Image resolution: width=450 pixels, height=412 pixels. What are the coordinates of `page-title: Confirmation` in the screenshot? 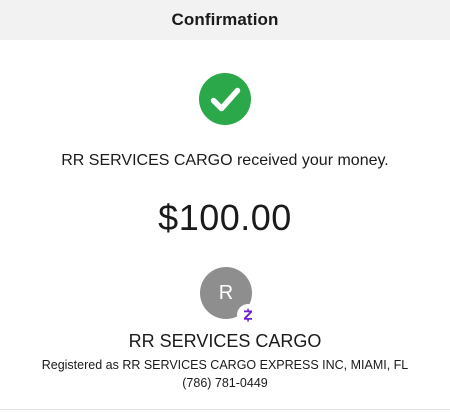 It's located at (225, 19).